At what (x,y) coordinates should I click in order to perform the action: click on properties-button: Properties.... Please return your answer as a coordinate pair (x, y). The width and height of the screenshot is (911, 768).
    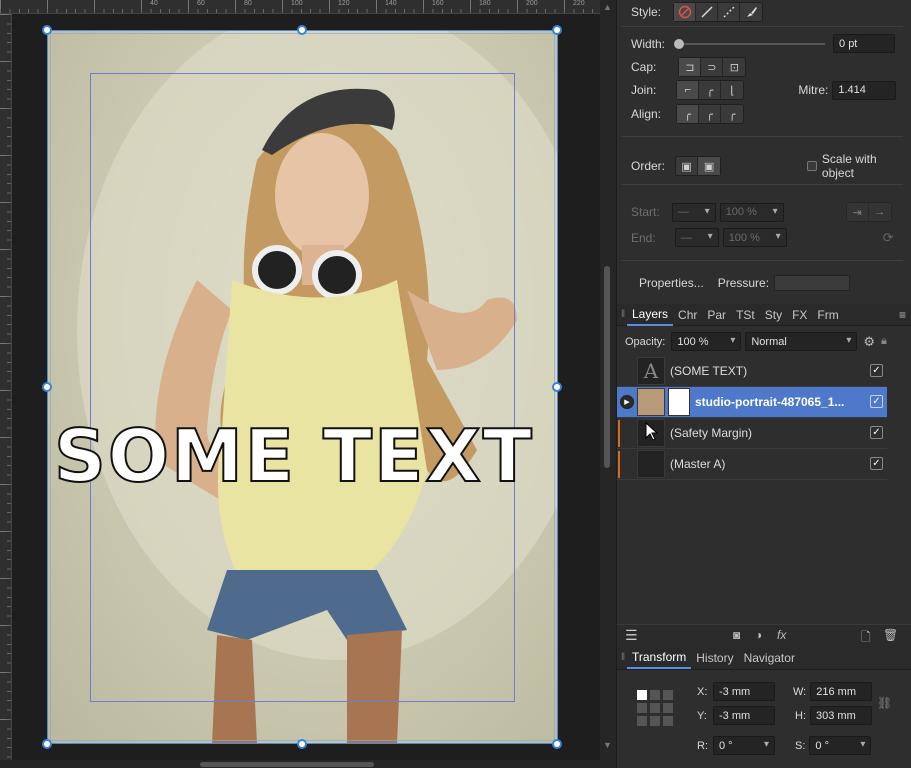
    Looking at the image, I should click on (671, 283).